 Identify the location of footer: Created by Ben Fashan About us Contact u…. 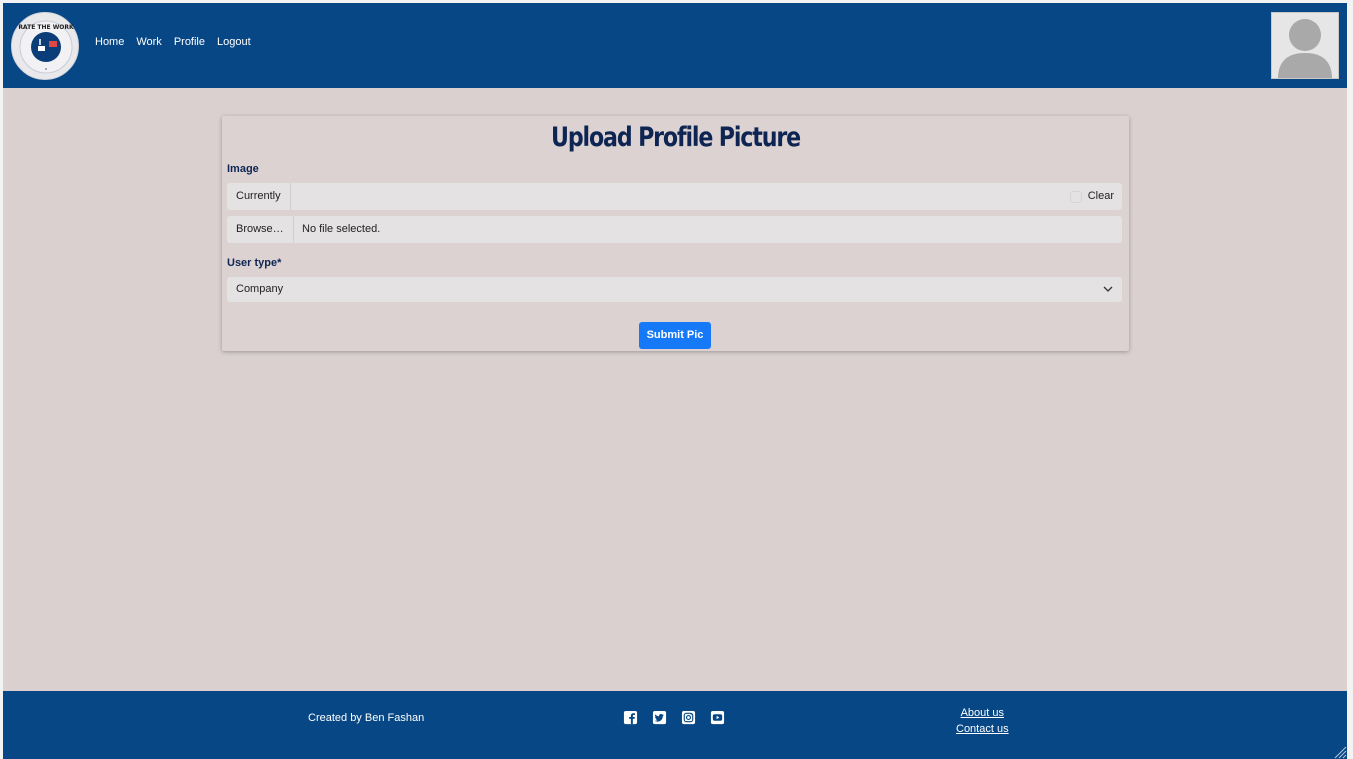
(675, 725).